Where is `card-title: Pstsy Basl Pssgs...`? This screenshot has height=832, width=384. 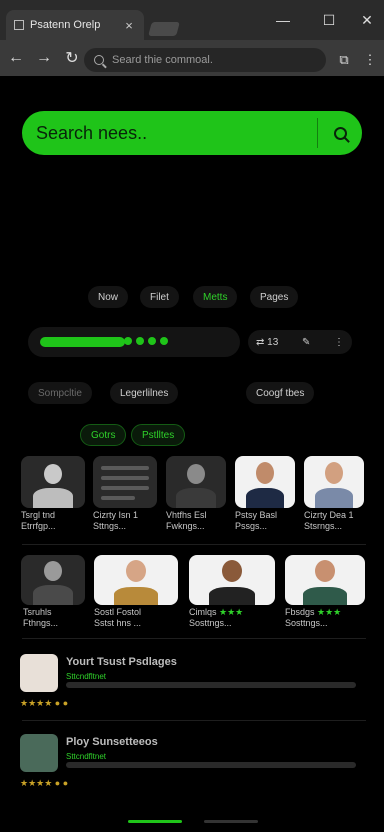 card-title: Pstsy Basl Pssgs... is located at coordinates (256, 520).